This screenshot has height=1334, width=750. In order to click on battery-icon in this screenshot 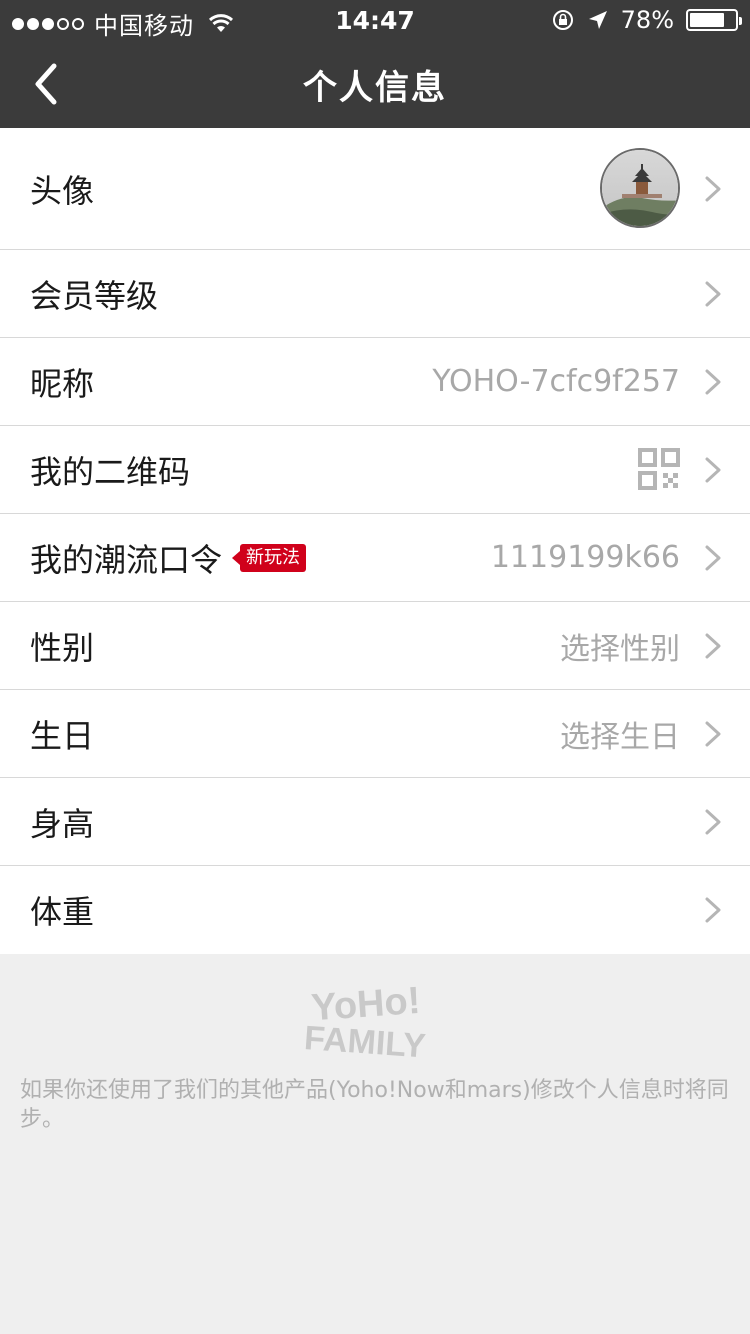, I will do `click(714, 20)`.